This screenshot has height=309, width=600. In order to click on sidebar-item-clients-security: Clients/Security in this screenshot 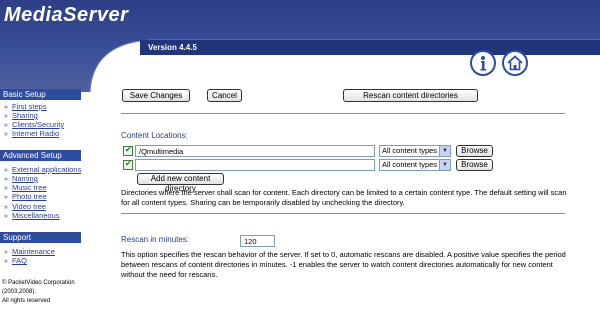, I will do `click(34, 124)`.